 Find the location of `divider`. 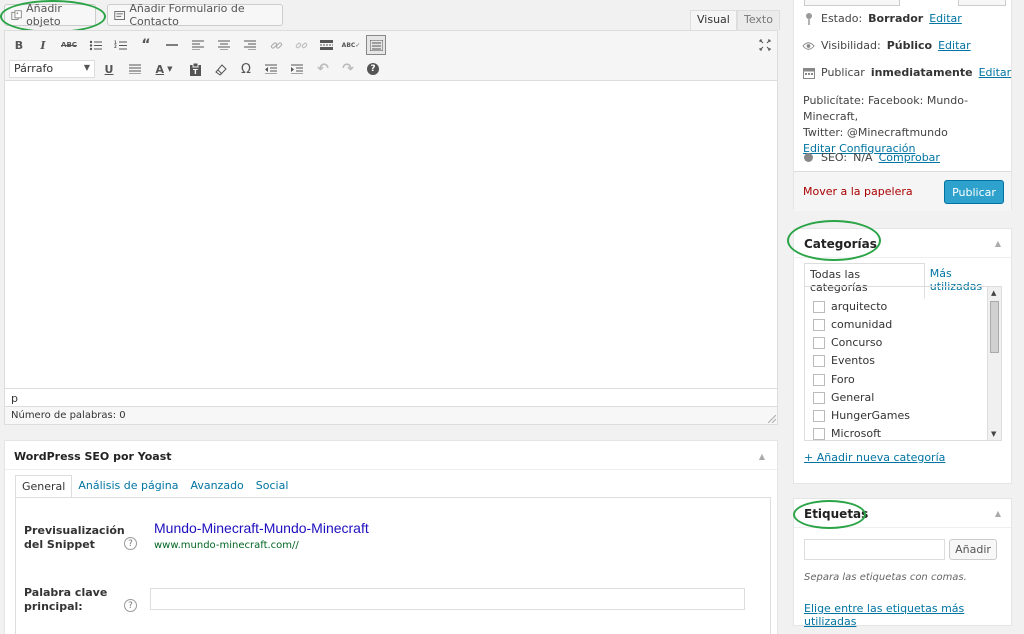

divider is located at coordinates (902, 527).